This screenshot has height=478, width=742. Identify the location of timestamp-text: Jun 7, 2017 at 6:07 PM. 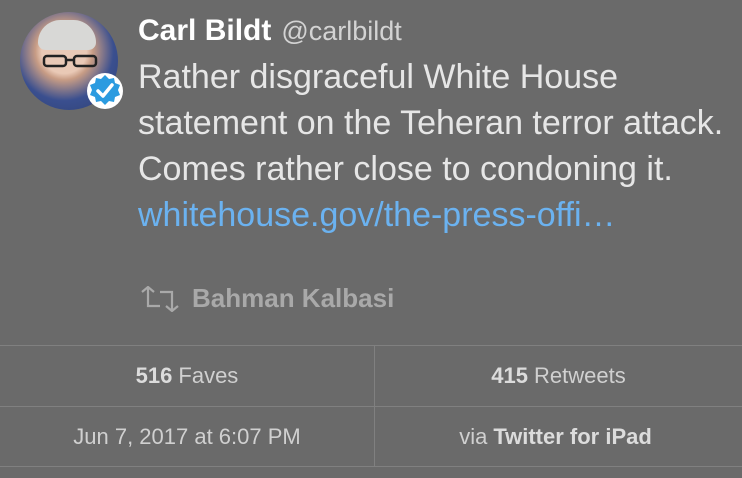
(187, 436).